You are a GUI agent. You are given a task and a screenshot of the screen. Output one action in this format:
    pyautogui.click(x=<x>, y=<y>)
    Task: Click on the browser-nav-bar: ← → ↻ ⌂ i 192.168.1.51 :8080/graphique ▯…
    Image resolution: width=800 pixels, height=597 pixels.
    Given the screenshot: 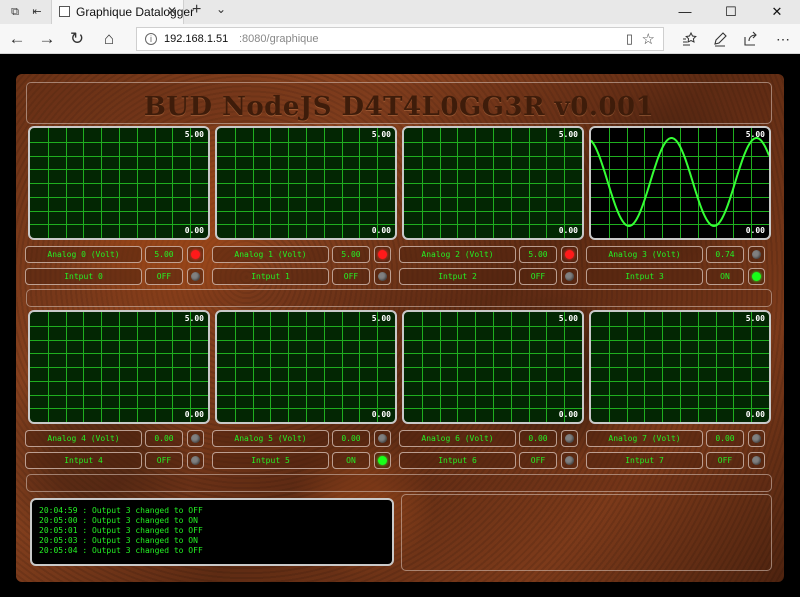 What is the action you would take?
    pyautogui.click(x=400, y=39)
    